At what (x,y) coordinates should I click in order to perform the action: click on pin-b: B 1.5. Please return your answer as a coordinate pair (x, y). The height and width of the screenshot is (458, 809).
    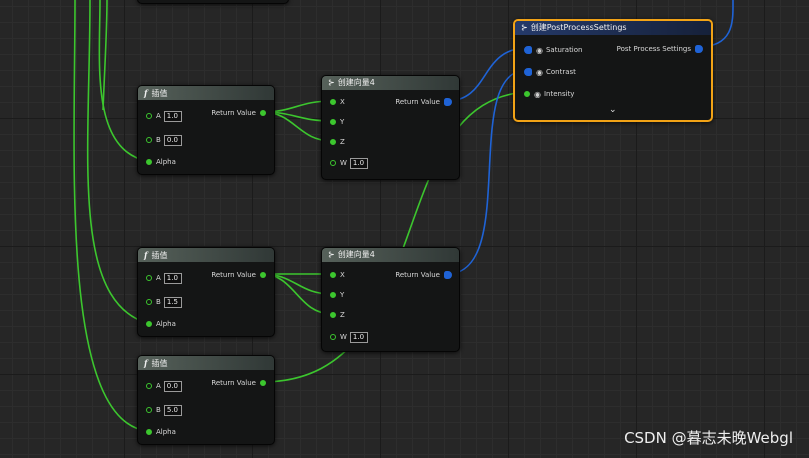
    Looking at the image, I should click on (164, 302).